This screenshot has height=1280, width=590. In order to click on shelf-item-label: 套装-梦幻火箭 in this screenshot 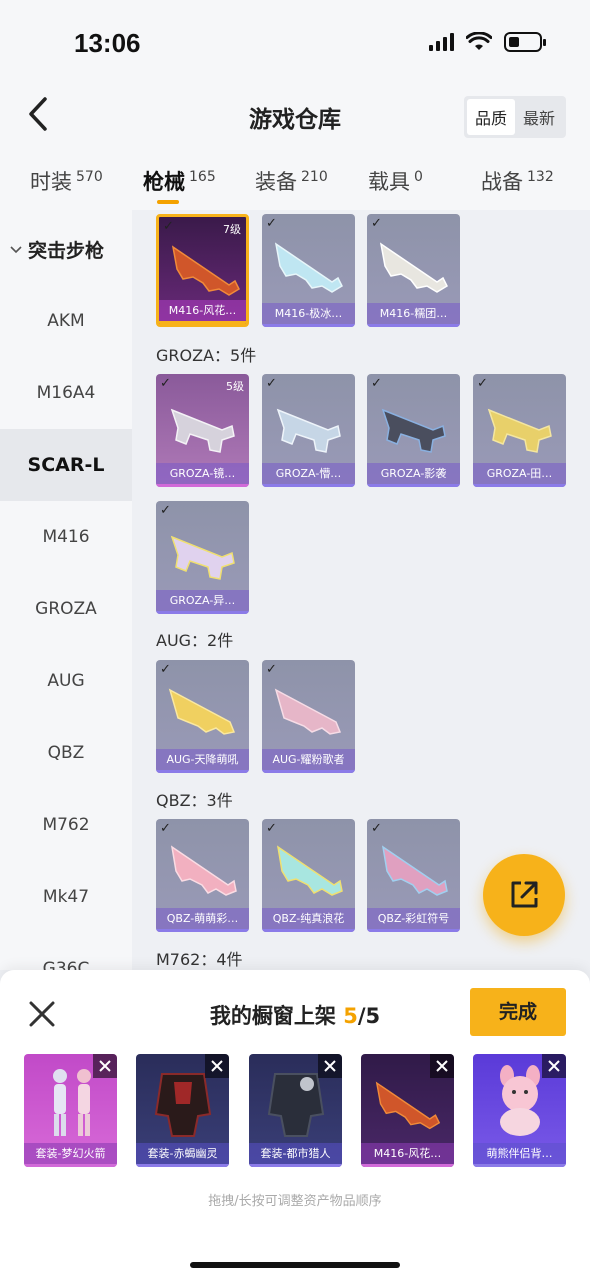, I will do `click(70, 1155)`.